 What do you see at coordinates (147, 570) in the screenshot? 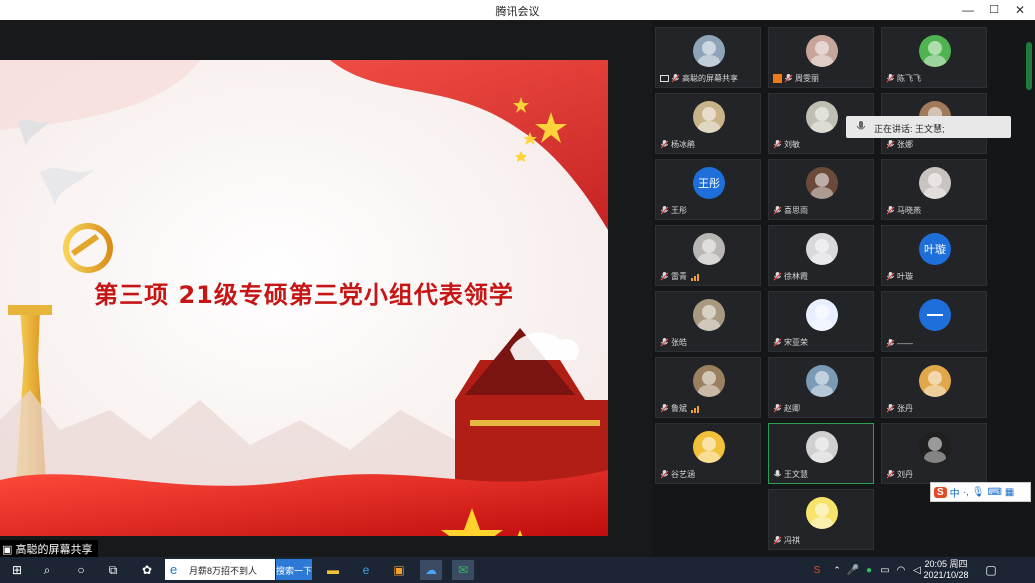
I see `app-pinwheel-icon: ✿` at bounding box center [147, 570].